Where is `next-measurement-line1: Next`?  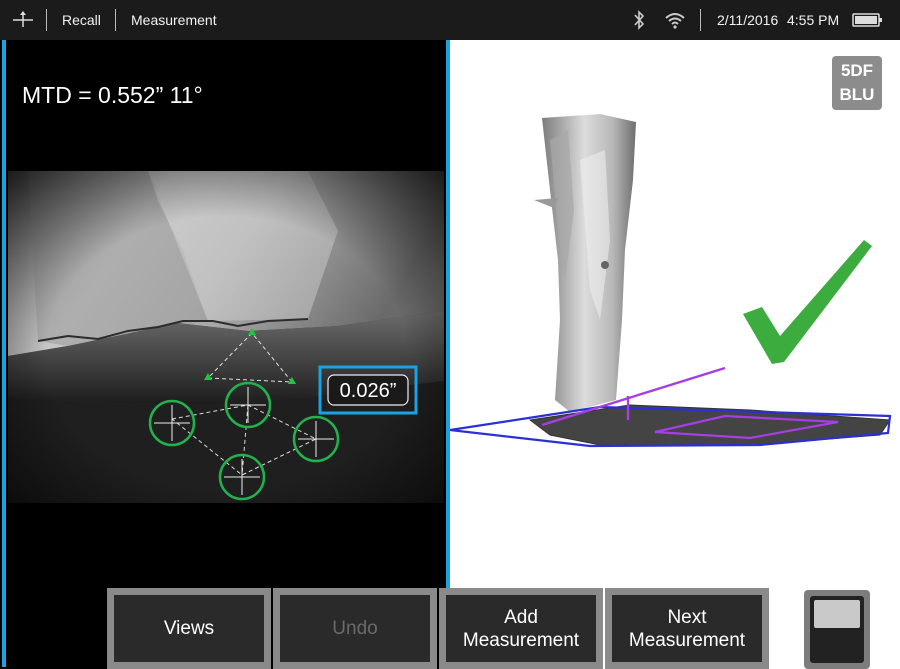 next-measurement-line1: Next is located at coordinates (687, 617).